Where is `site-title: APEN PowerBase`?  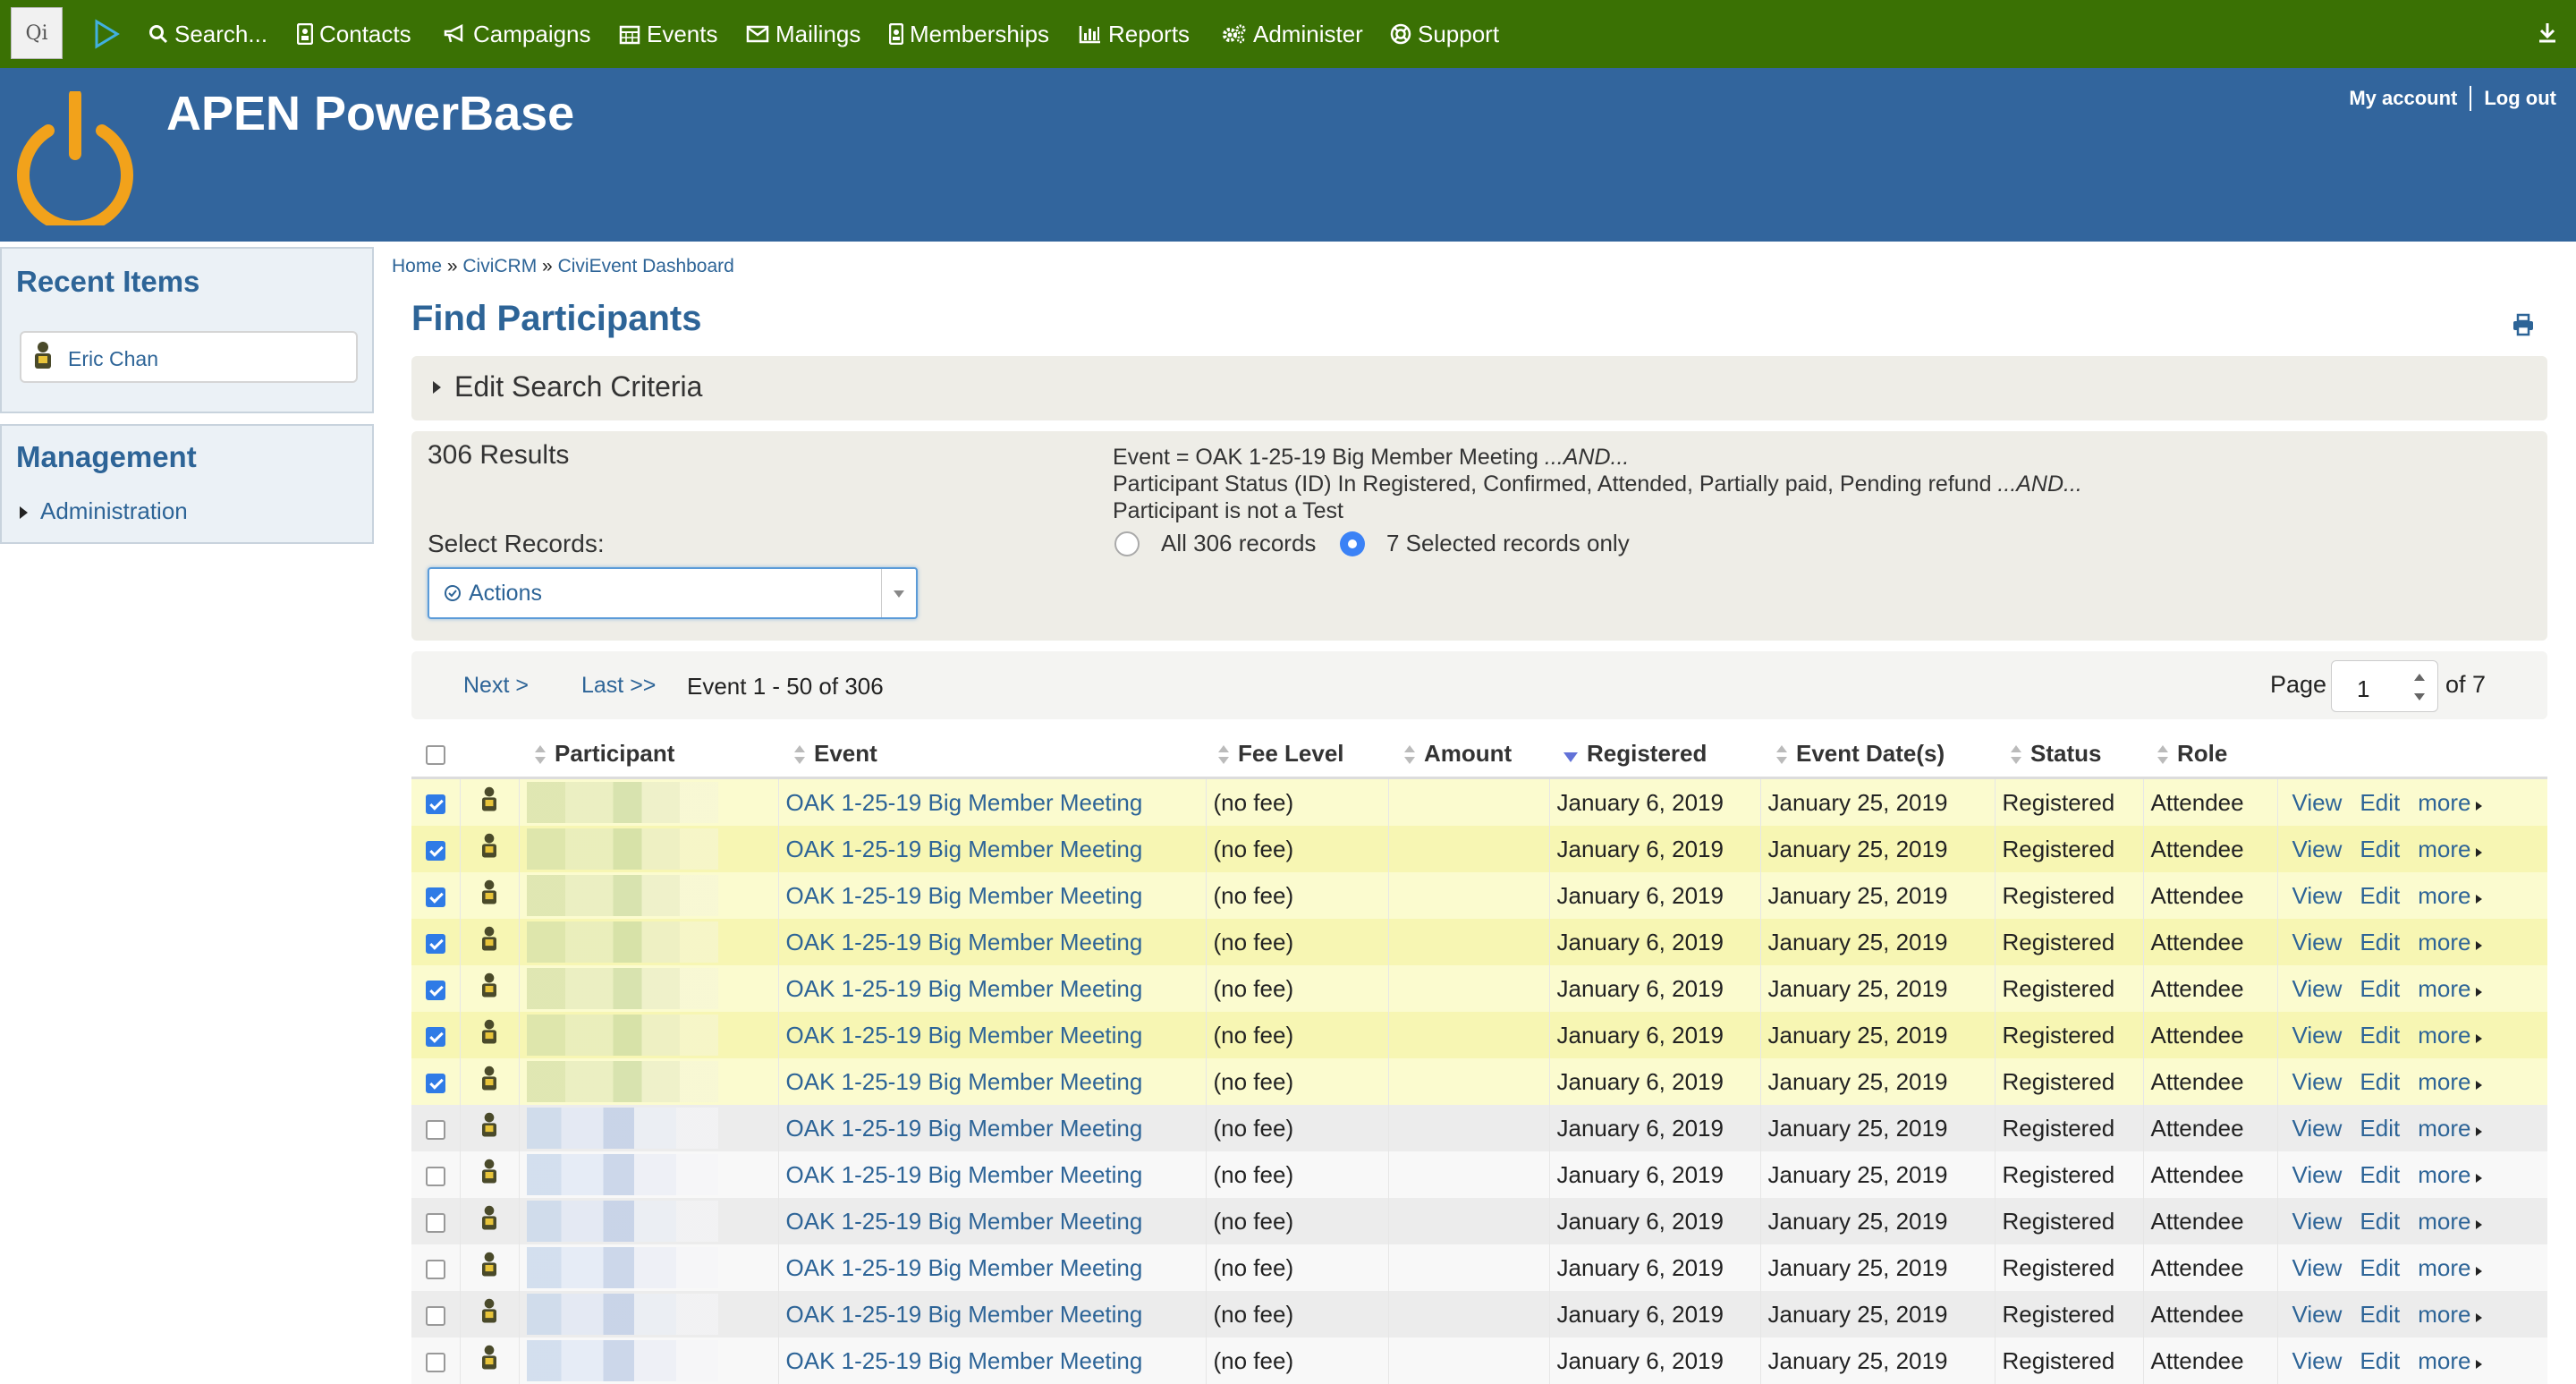 site-title: APEN PowerBase is located at coordinates (370, 113).